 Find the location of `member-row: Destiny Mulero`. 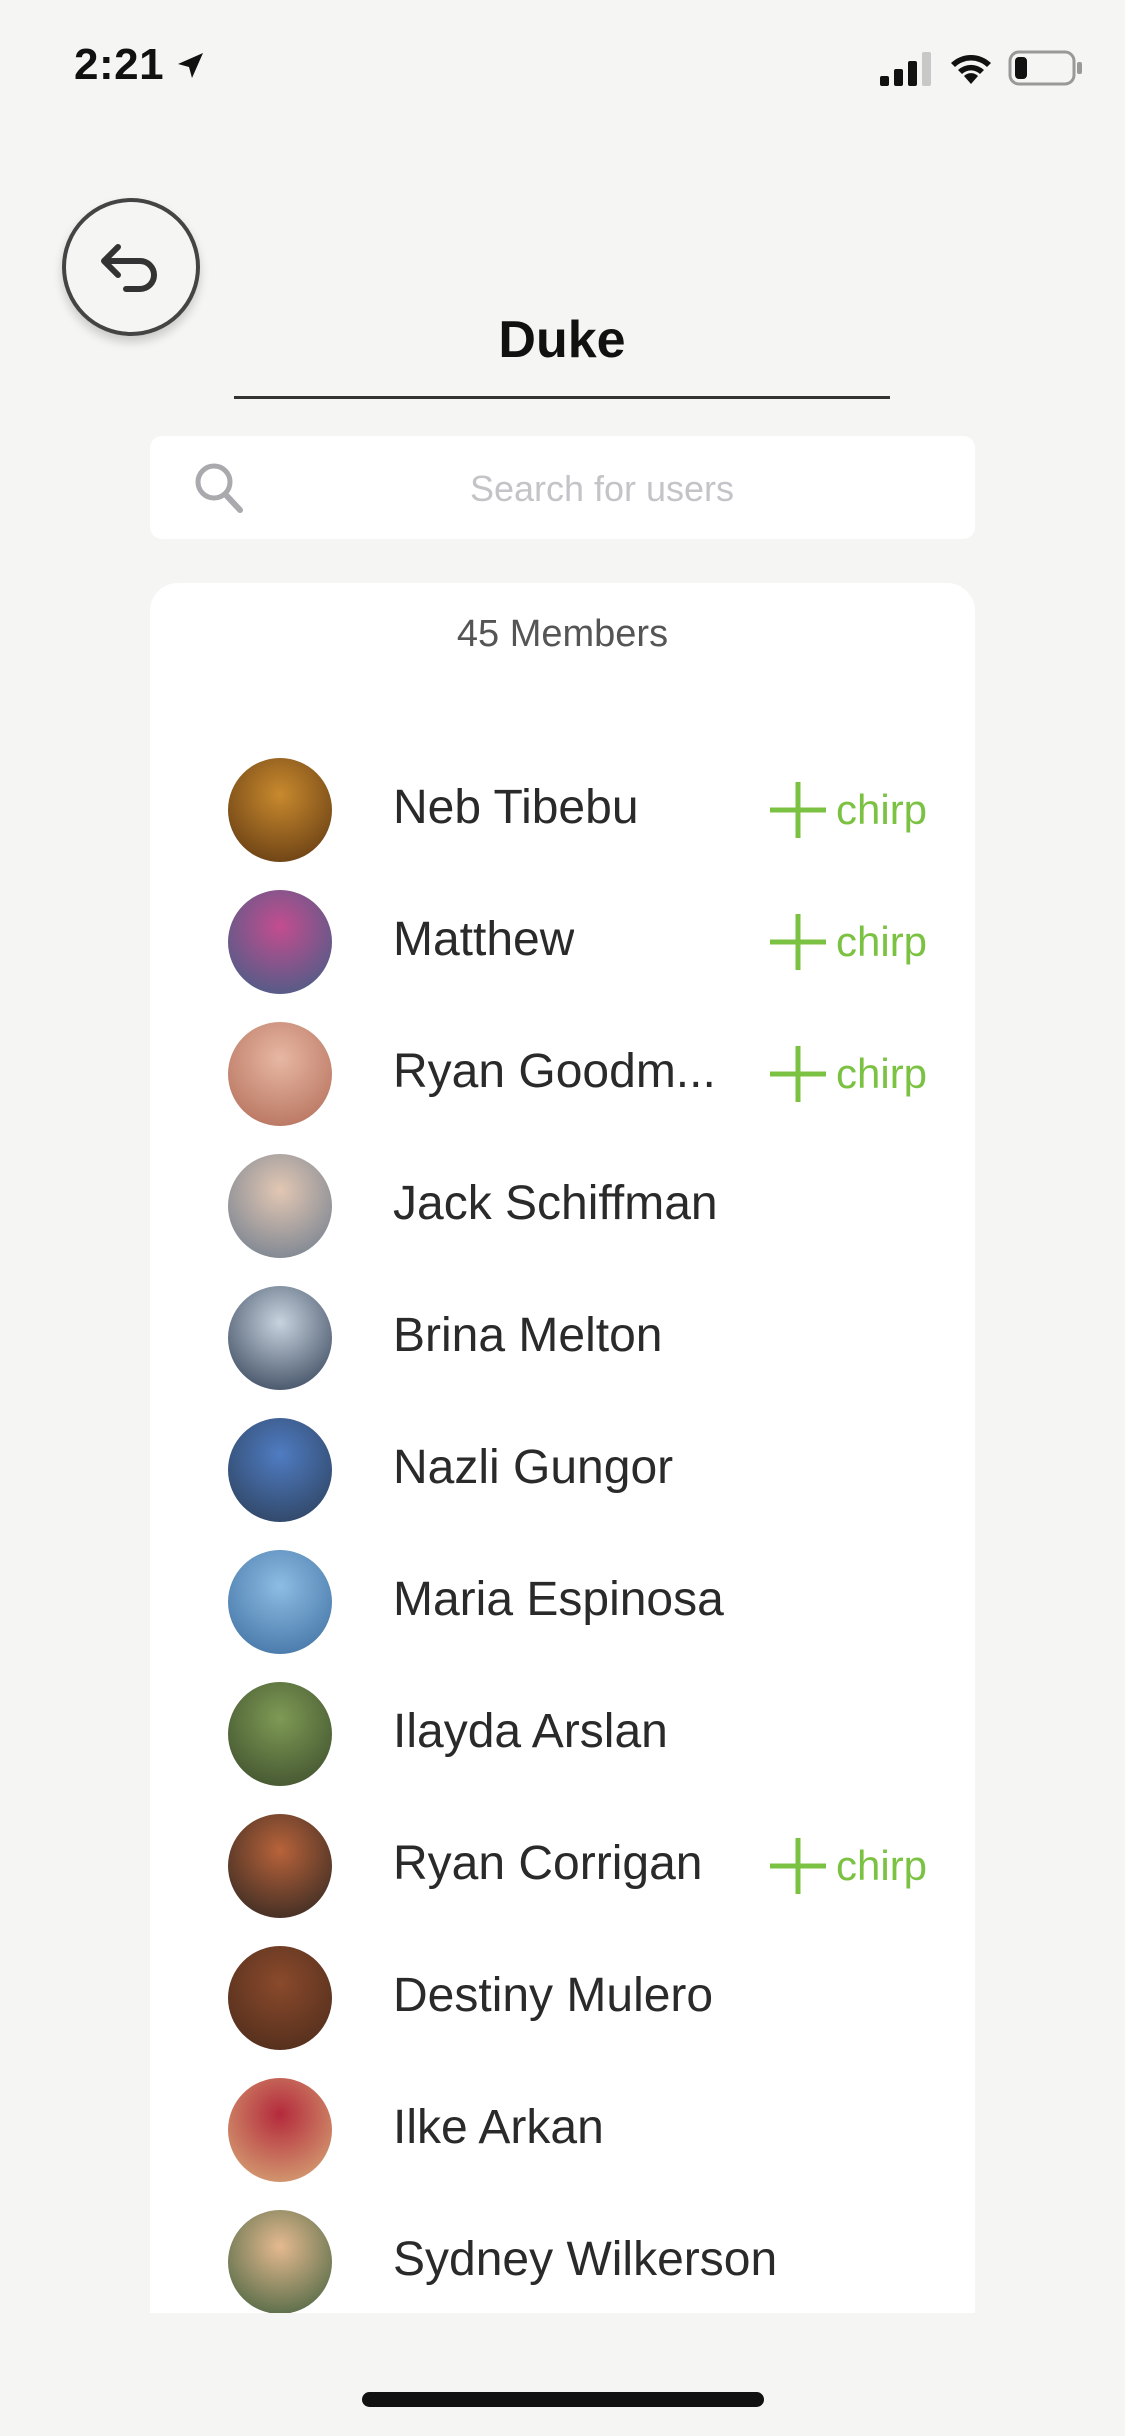

member-row: Destiny Mulero is located at coordinates (562, 2012).